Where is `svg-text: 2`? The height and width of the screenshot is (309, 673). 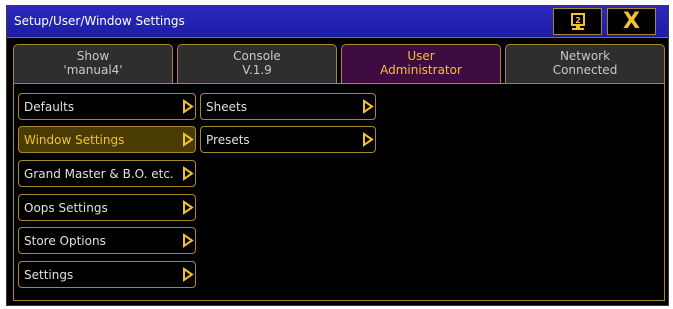
svg-text: 2 is located at coordinates (578, 20).